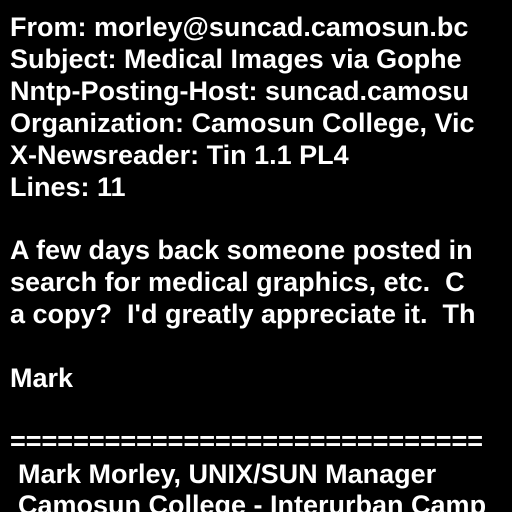 The width and height of the screenshot is (512, 512). What do you see at coordinates (179, 155) in the screenshot?
I see `newsreader-header: X-Newsreader: Tin 1.1 PL4` at bounding box center [179, 155].